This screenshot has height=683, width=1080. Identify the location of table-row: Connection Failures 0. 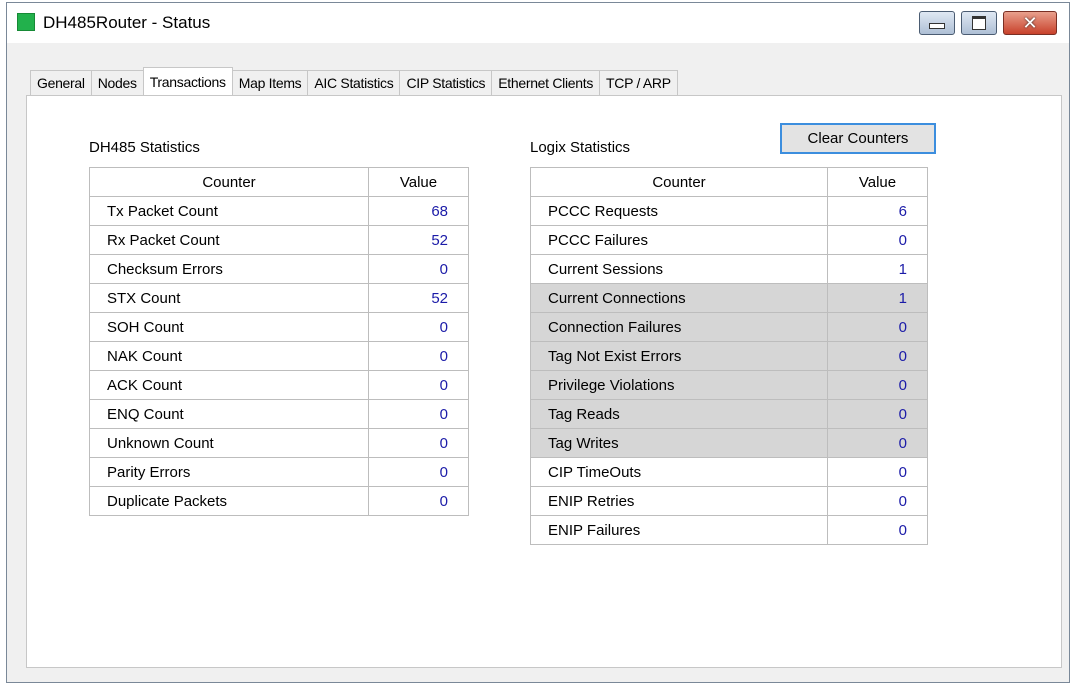
(729, 327).